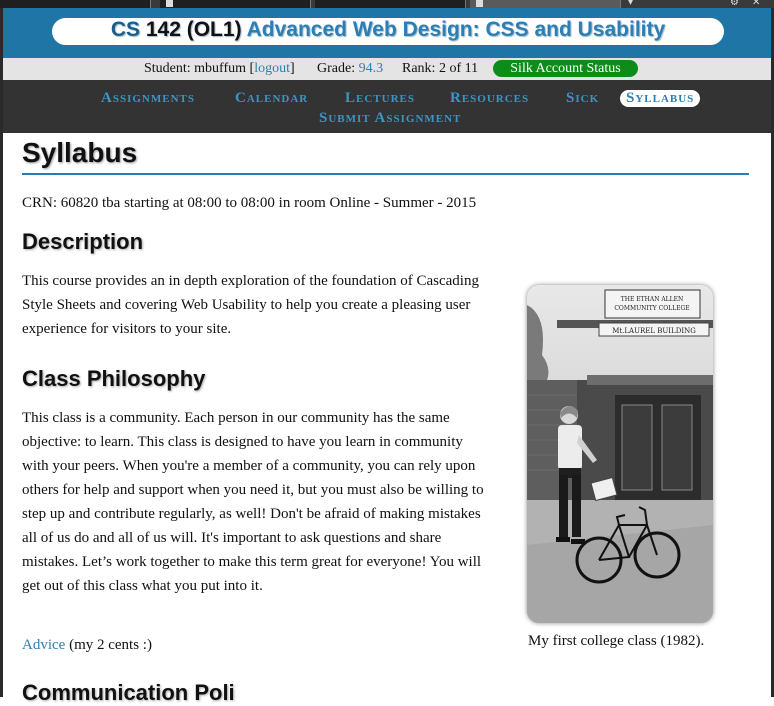  Describe the element at coordinates (292, 68) in the screenshot. I see `student-suffix: ]` at that location.